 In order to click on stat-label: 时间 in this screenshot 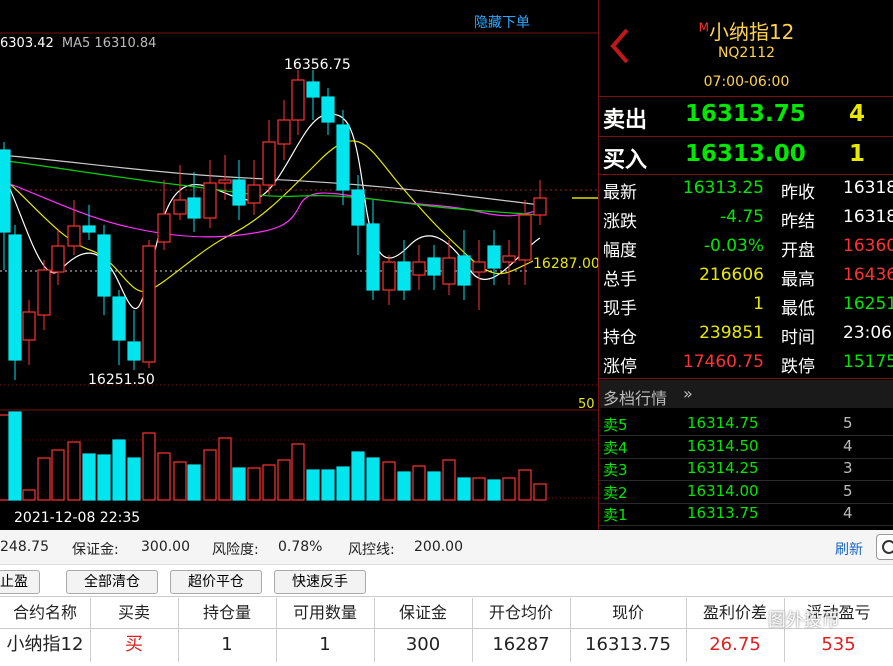, I will do `click(798, 338)`.